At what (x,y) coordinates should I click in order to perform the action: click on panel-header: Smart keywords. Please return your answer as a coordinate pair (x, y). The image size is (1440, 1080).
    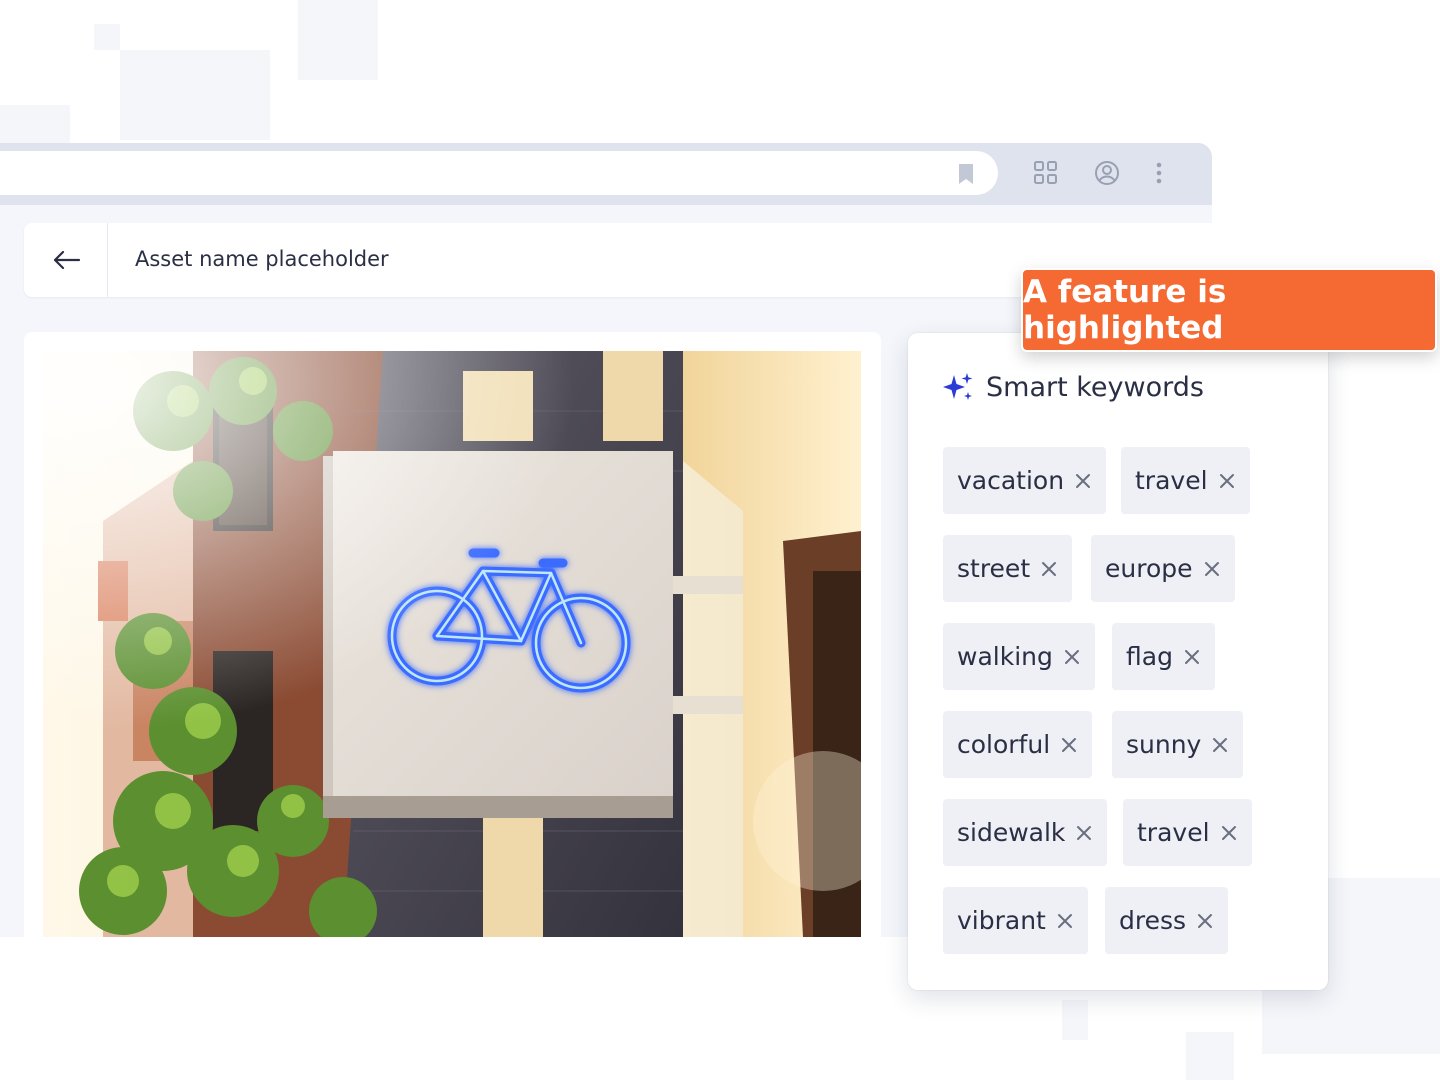
    Looking at the image, I should click on (1073, 387).